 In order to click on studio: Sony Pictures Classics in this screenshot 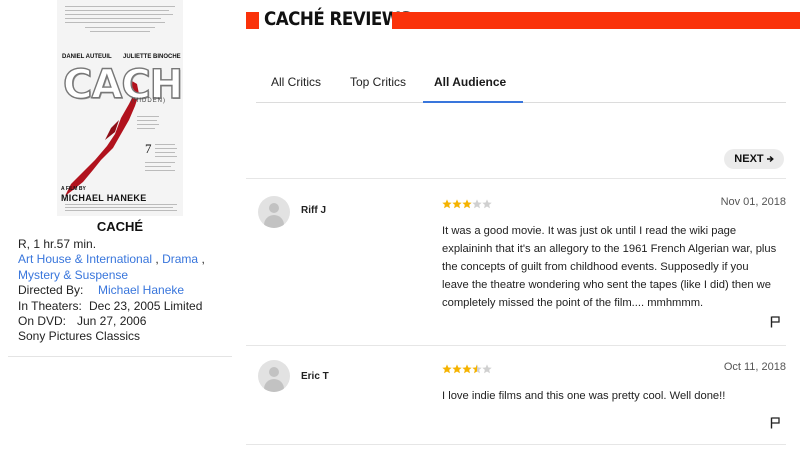, I will do `click(79, 336)`.